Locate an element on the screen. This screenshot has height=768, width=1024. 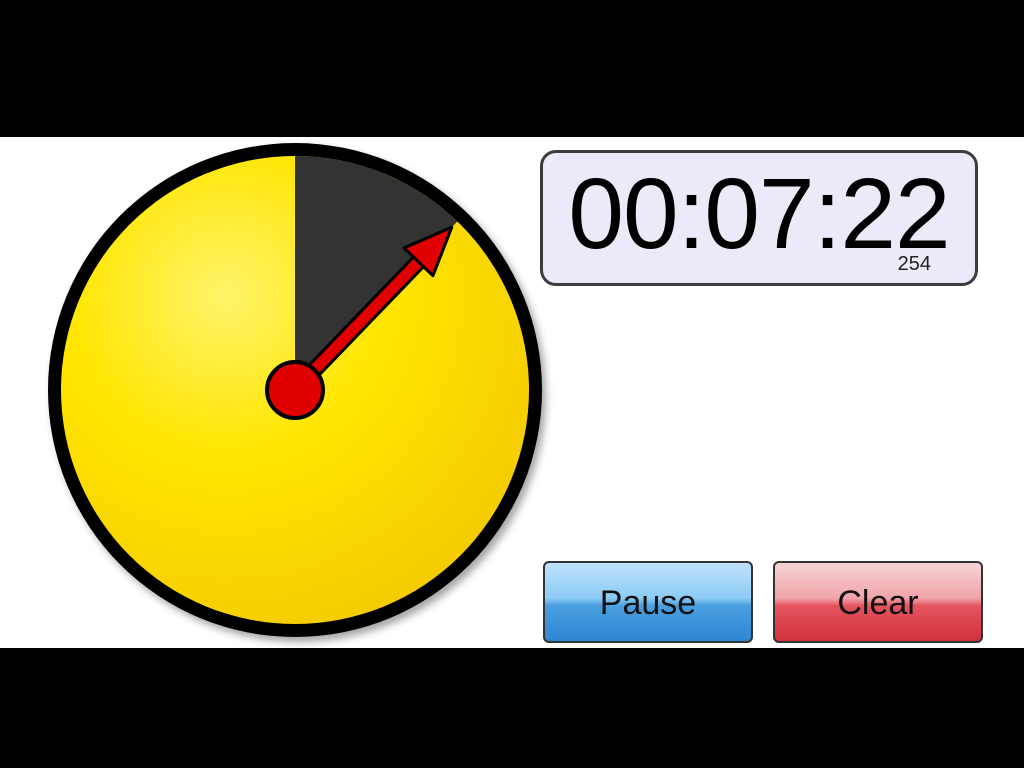
clear-button: Clear is located at coordinates (878, 602).